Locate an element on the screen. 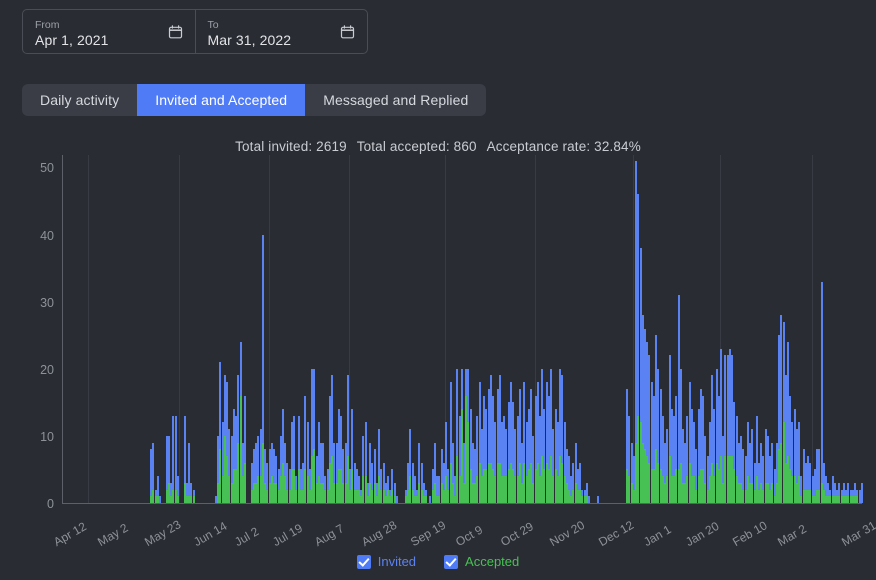 Image resolution: width=876 pixels, height=580 pixels. y-tick-label: 40 is located at coordinates (47, 235).